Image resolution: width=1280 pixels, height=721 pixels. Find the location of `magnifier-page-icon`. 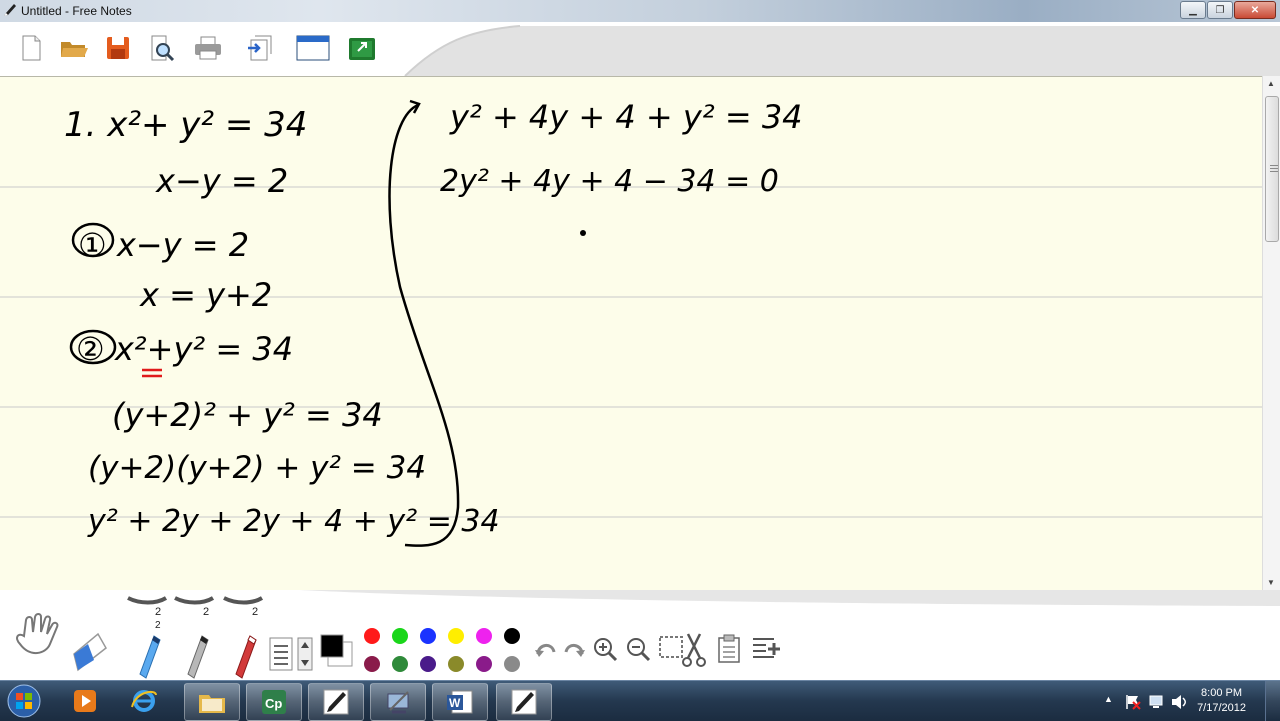

magnifier-page-icon is located at coordinates (163, 48).